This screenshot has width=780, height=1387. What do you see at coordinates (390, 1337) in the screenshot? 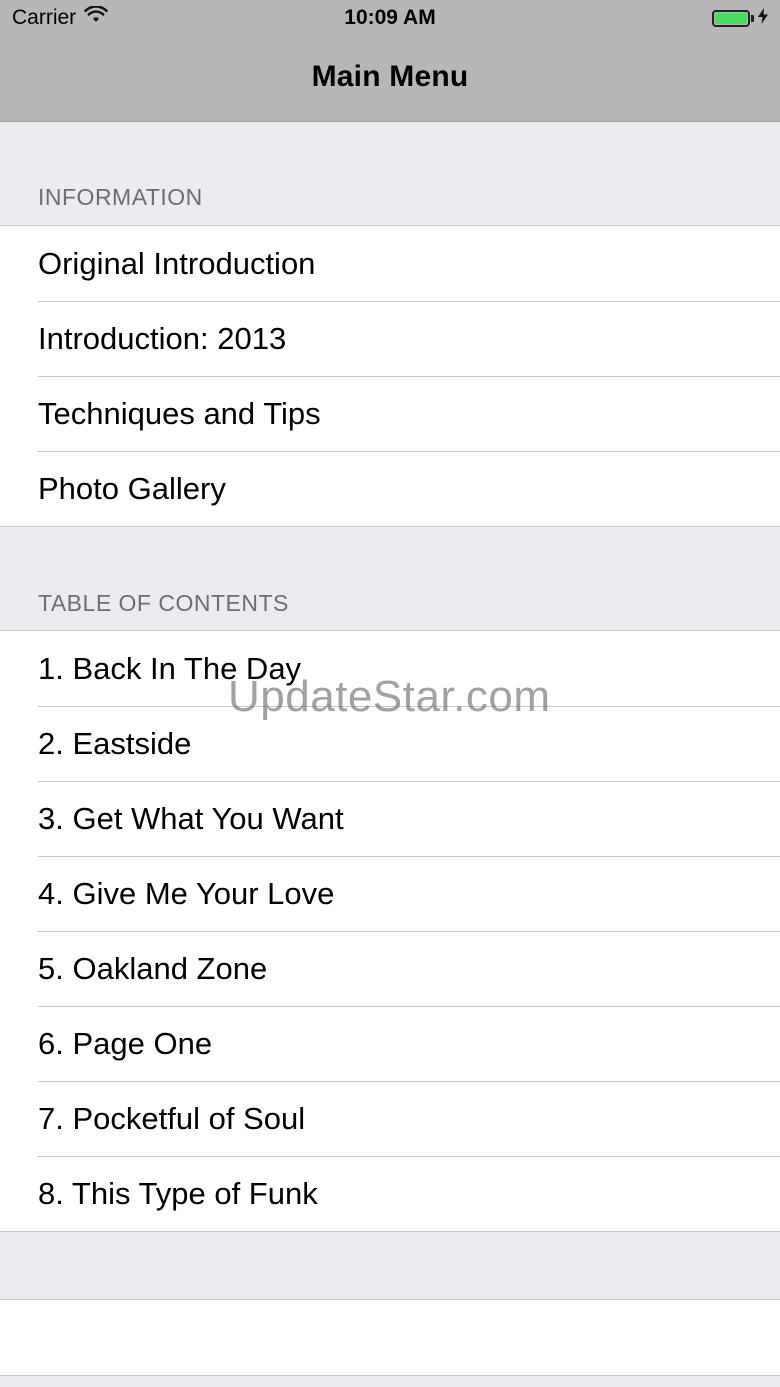
I see `empty-footer-cell` at bounding box center [390, 1337].